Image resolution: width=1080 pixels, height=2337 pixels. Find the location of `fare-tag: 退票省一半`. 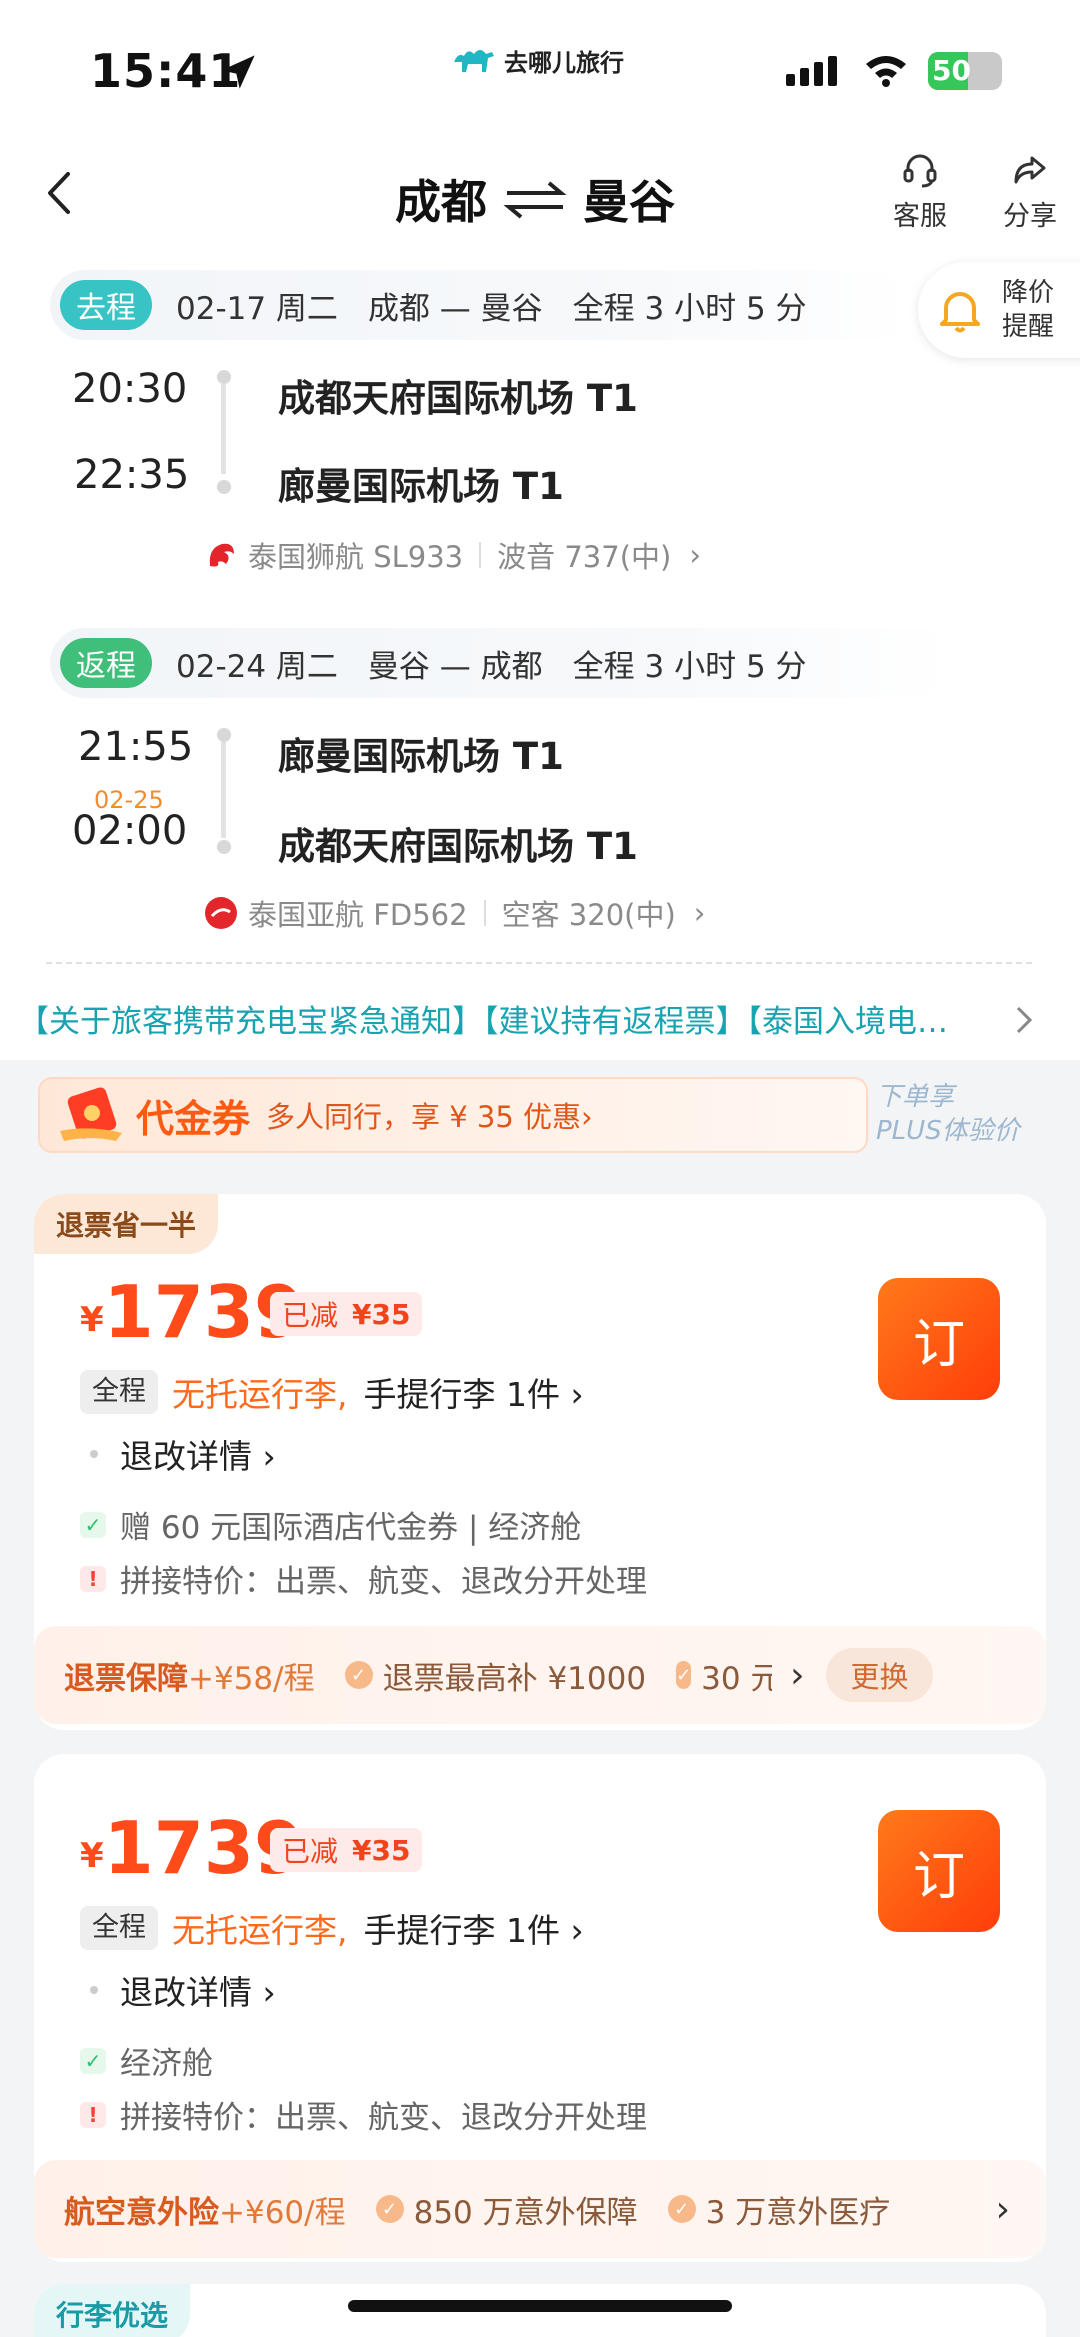

fare-tag: 退票省一半 is located at coordinates (126, 1224).